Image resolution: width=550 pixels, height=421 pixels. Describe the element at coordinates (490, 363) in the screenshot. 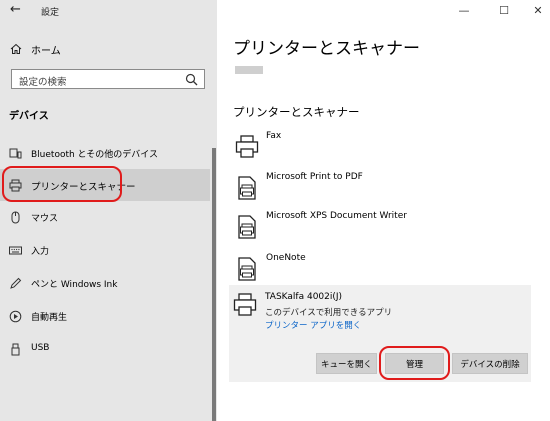

I see `remove-device-button: デバイスの削除` at that location.